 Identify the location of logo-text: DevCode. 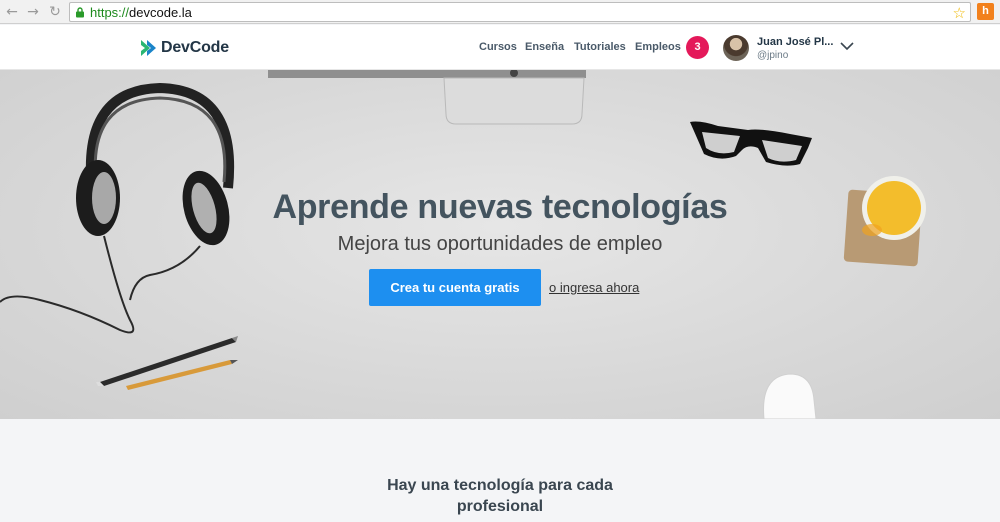
(195, 47).